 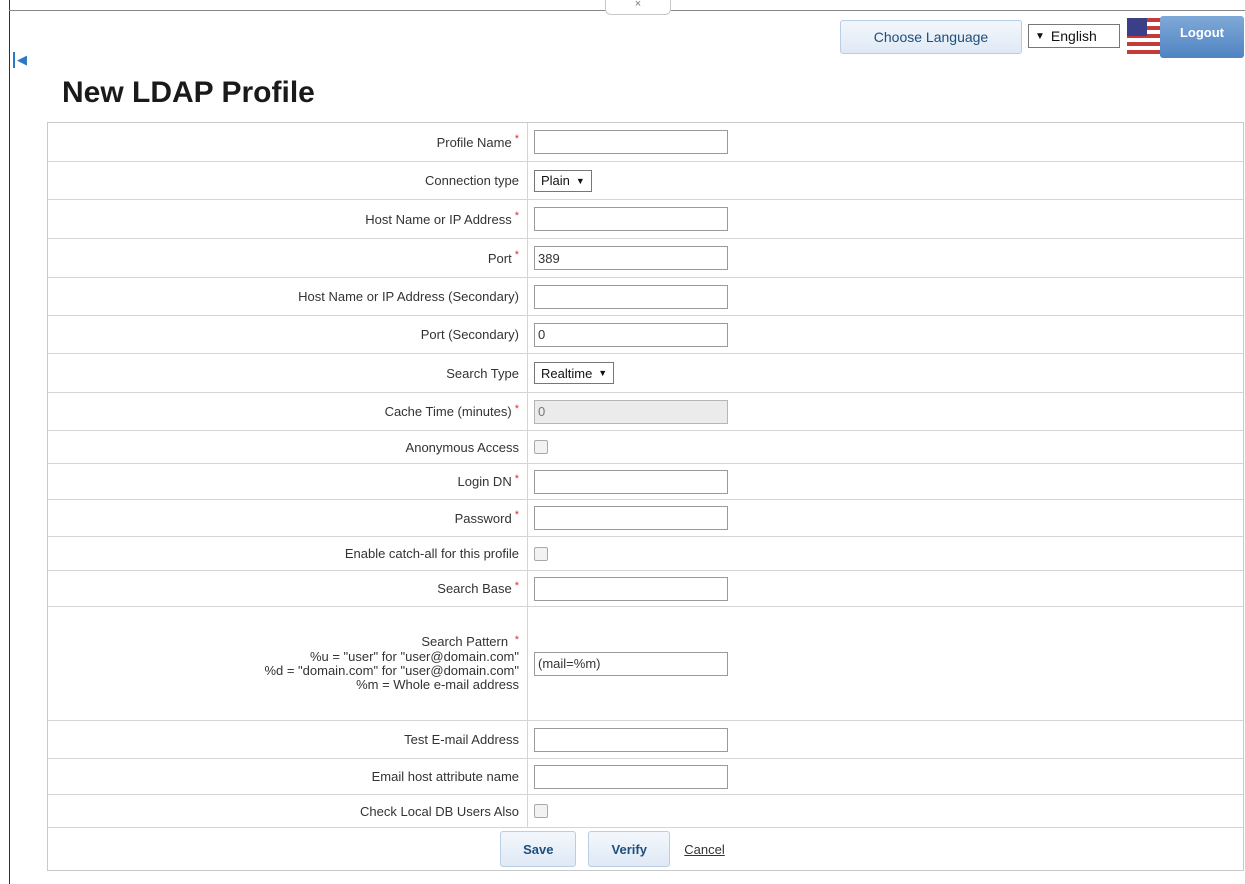 I want to click on form-row-host-name-secondary: Host Name or IP Address (Secondary), so click(x=645, y=297).